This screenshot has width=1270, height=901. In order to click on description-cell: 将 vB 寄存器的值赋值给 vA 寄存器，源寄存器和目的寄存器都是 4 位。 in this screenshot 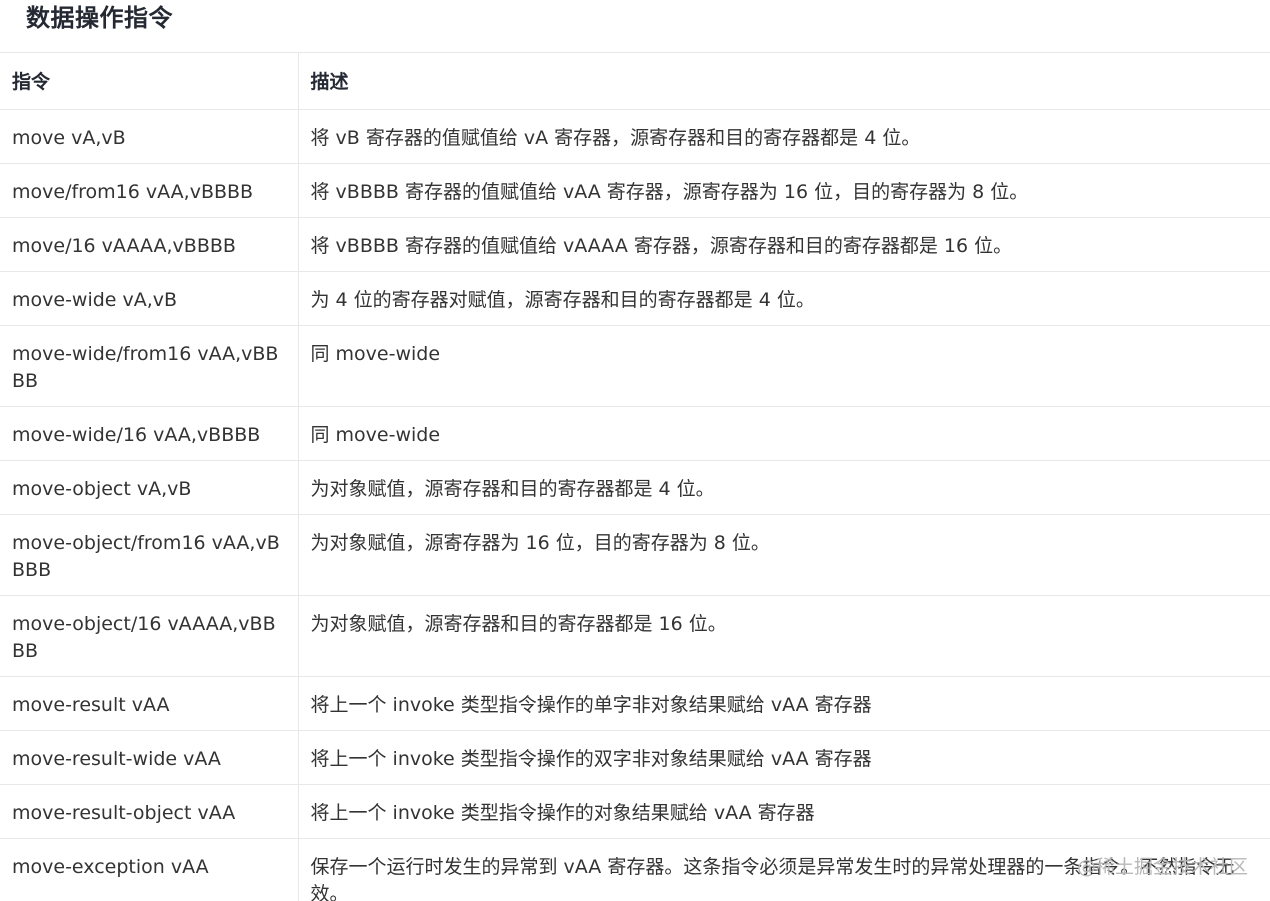, I will do `click(784, 136)`.